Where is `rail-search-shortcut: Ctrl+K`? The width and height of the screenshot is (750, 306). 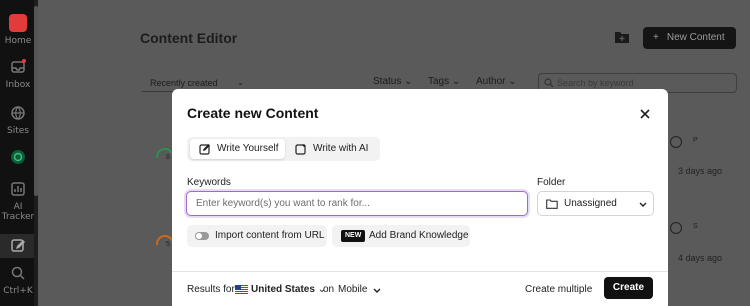
rail-search-shortcut: Ctrl+K is located at coordinates (18, 291).